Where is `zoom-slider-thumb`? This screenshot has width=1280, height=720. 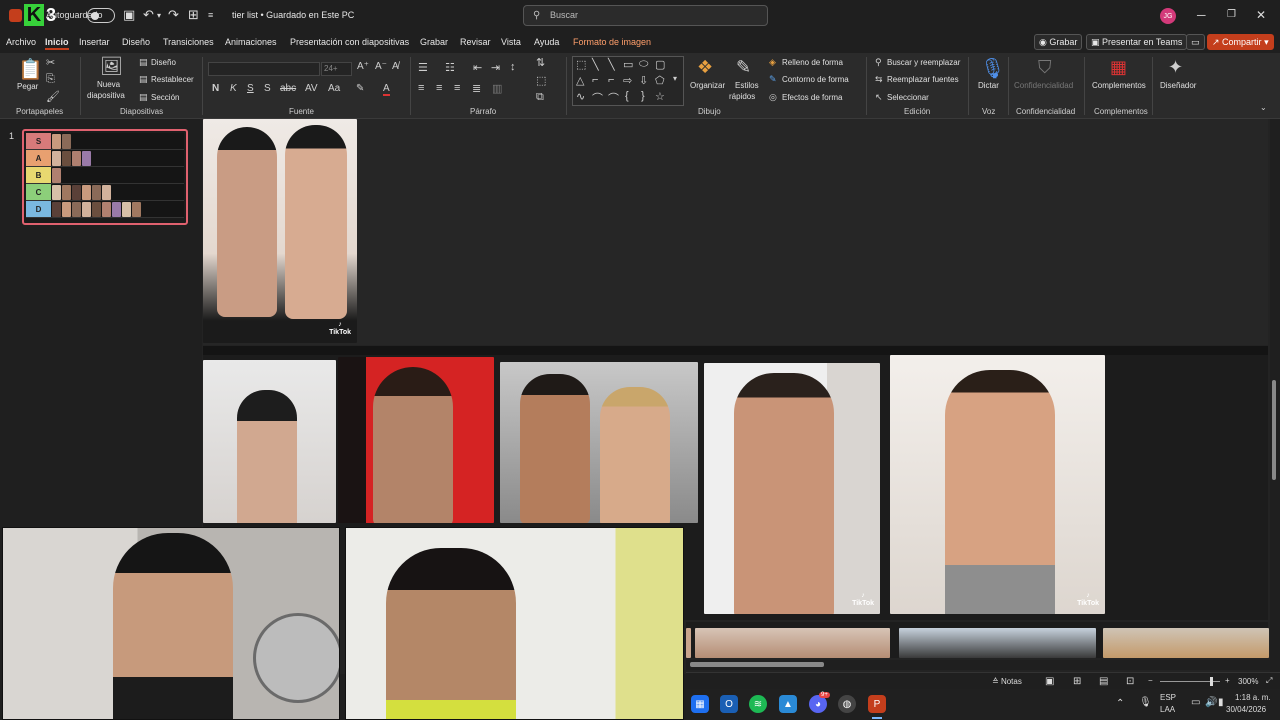 zoom-slider-thumb is located at coordinates (1211, 681).